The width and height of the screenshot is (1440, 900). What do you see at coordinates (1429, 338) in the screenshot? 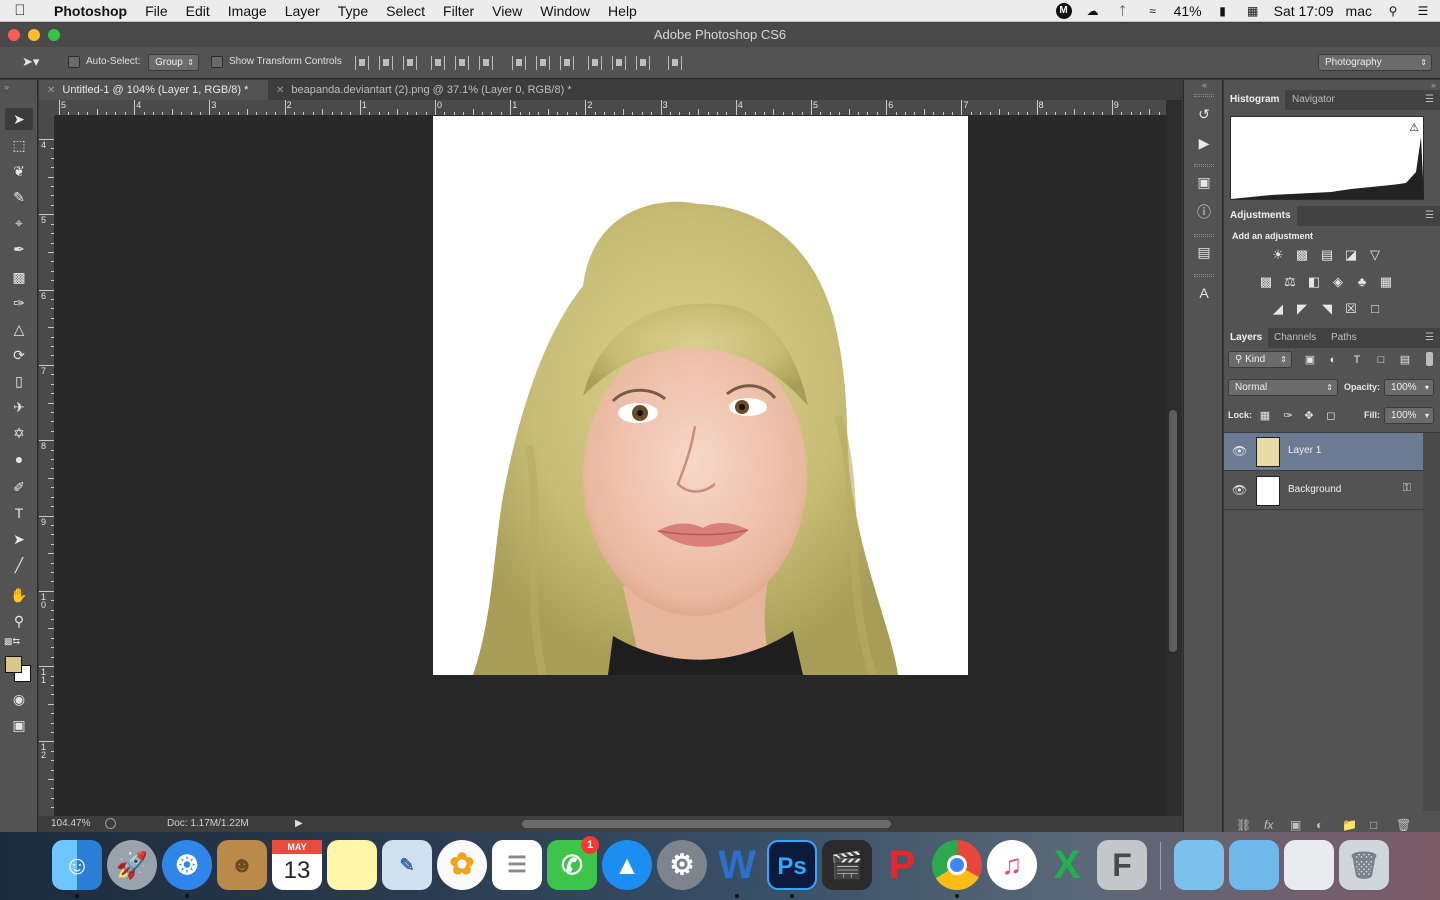
I see `panel-menu-icon: ☰` at bounding box center [1429, 338].